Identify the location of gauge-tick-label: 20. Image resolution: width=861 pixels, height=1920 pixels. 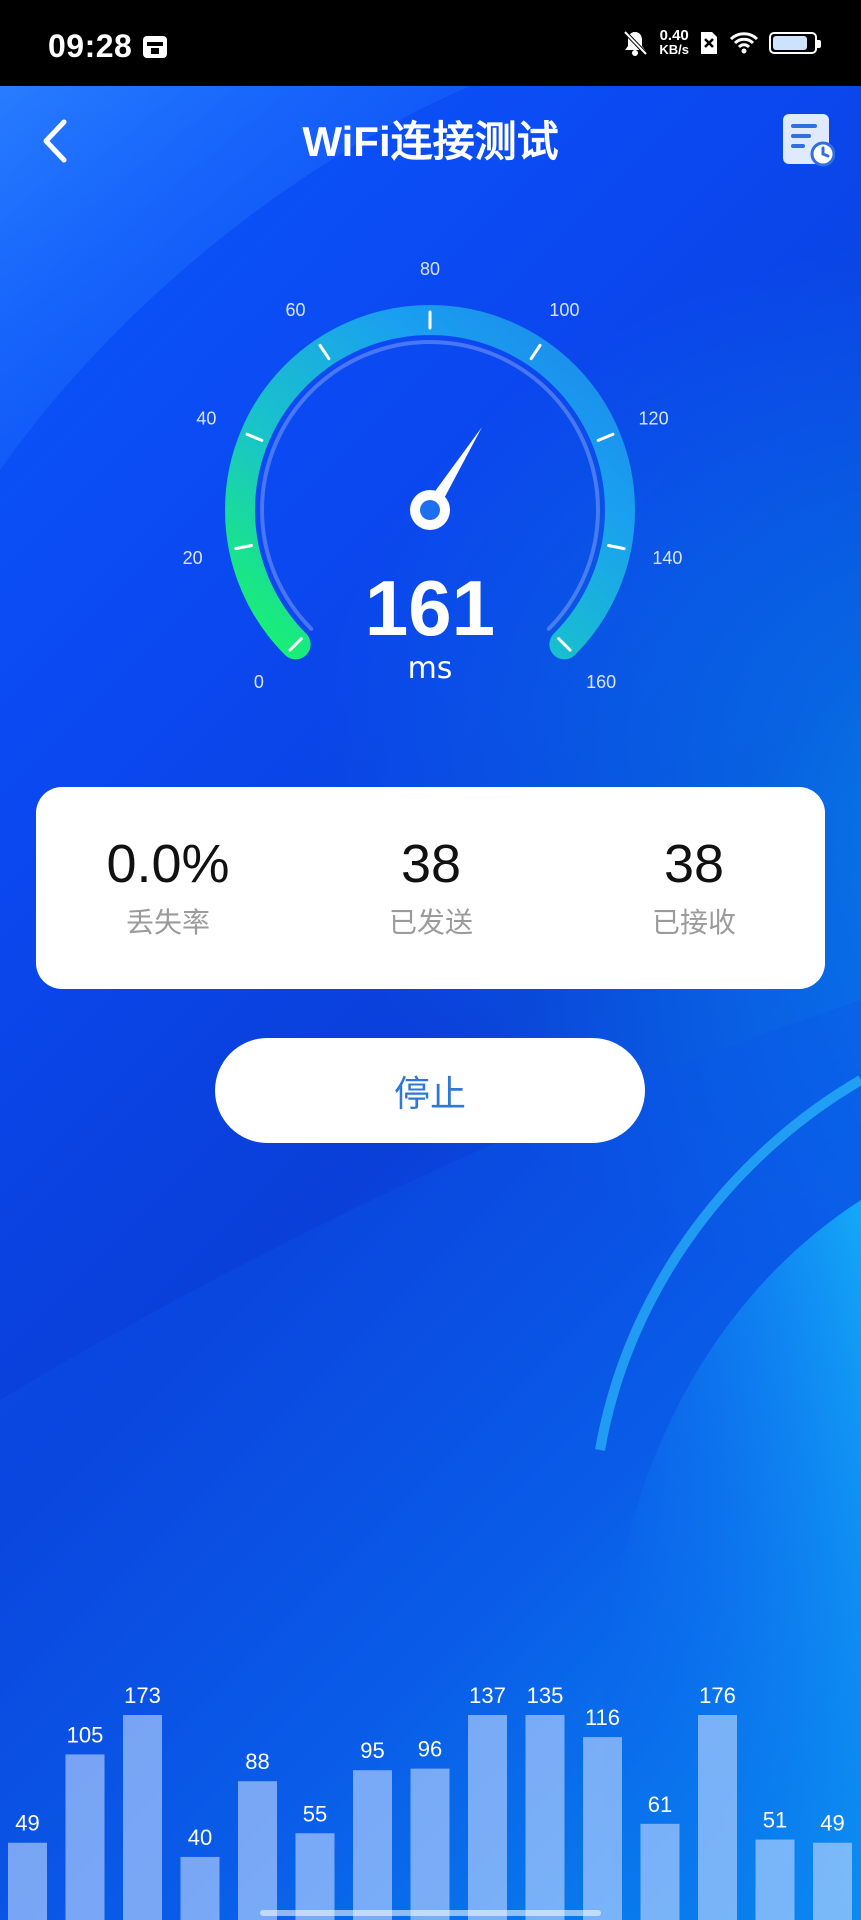
(193, 558).